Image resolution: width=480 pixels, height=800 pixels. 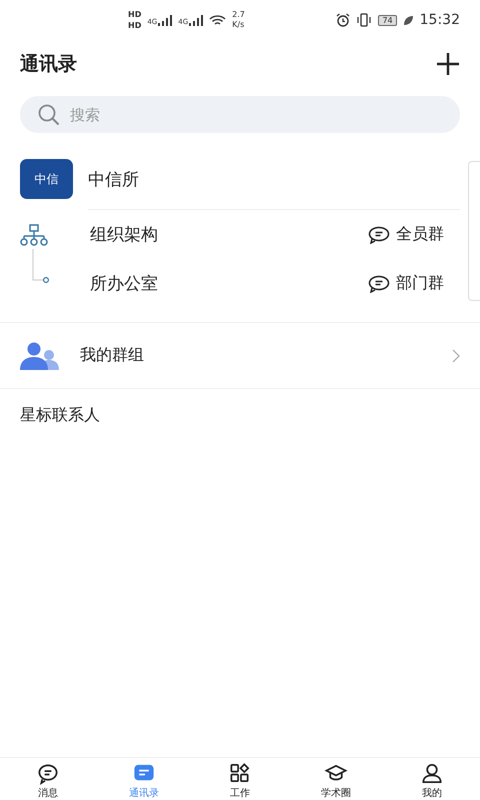 I want to click on chevron-right-icon, so click(x=456, y=355).